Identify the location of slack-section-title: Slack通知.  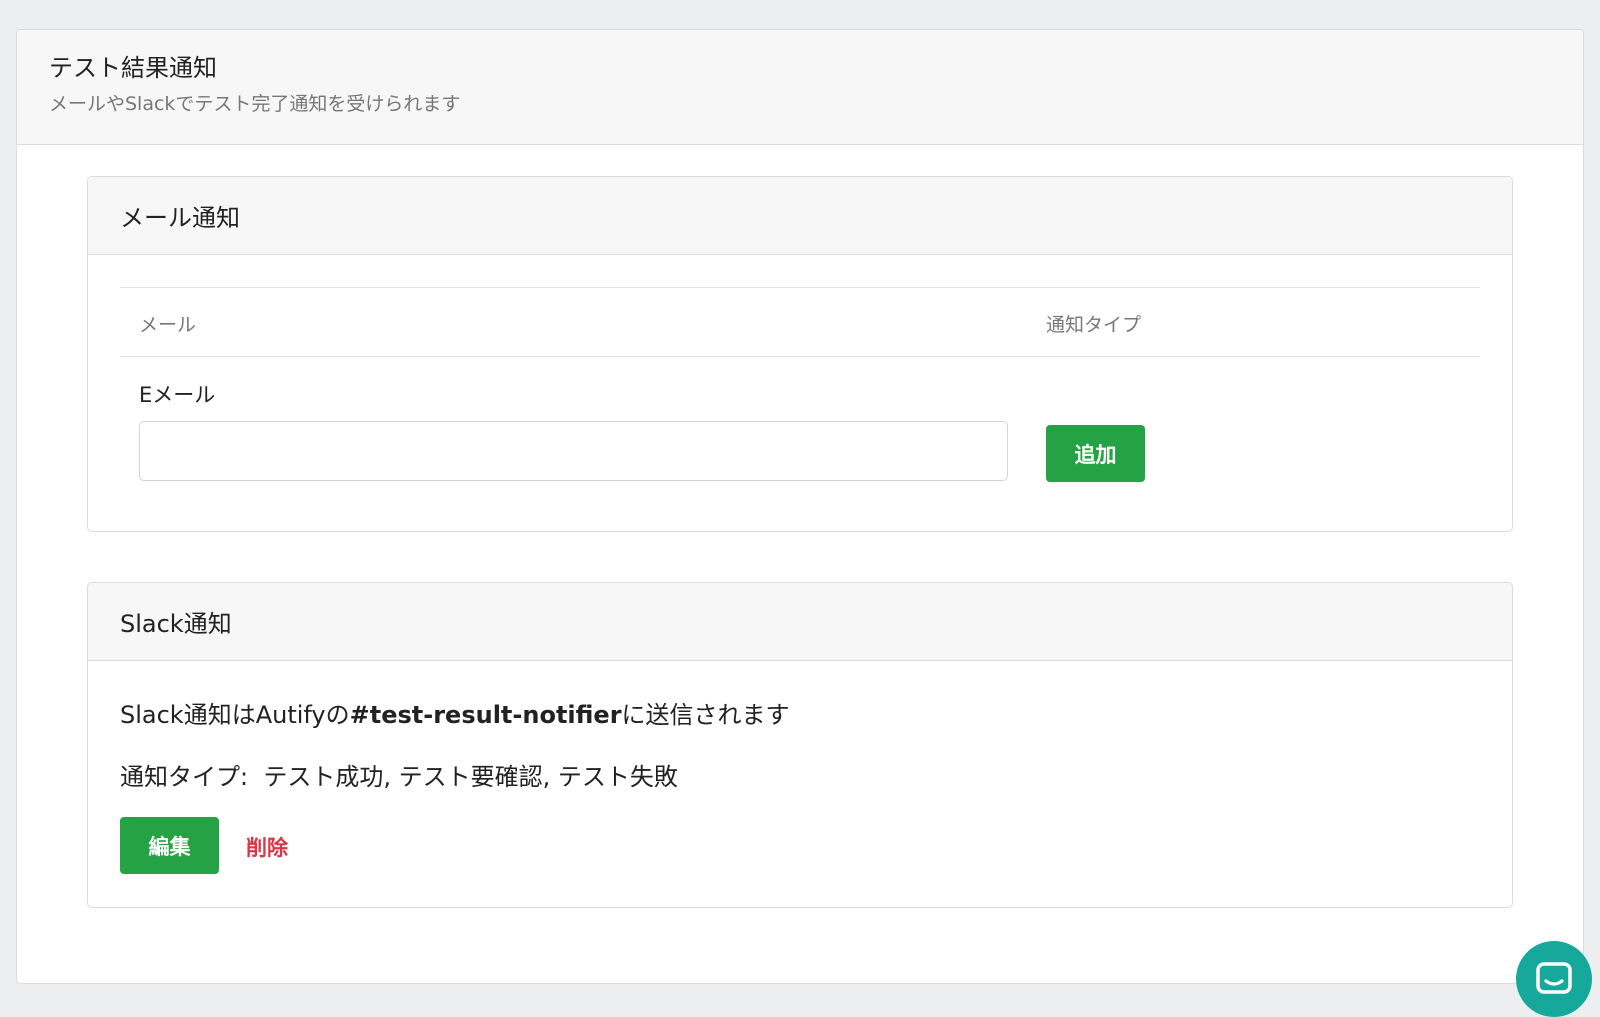
(800, 622).